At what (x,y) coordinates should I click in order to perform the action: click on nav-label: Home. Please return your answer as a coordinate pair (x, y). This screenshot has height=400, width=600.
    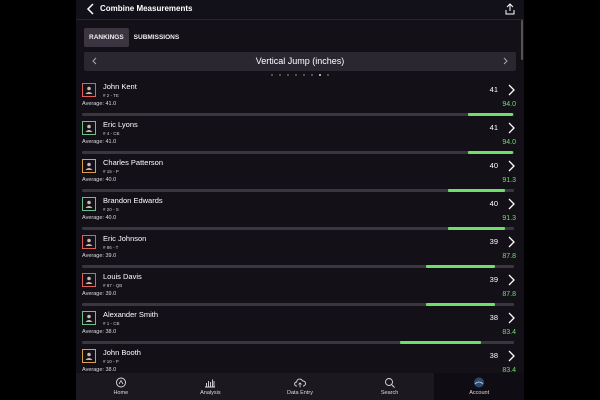
    Looking at the image, I should click on (121, 393).